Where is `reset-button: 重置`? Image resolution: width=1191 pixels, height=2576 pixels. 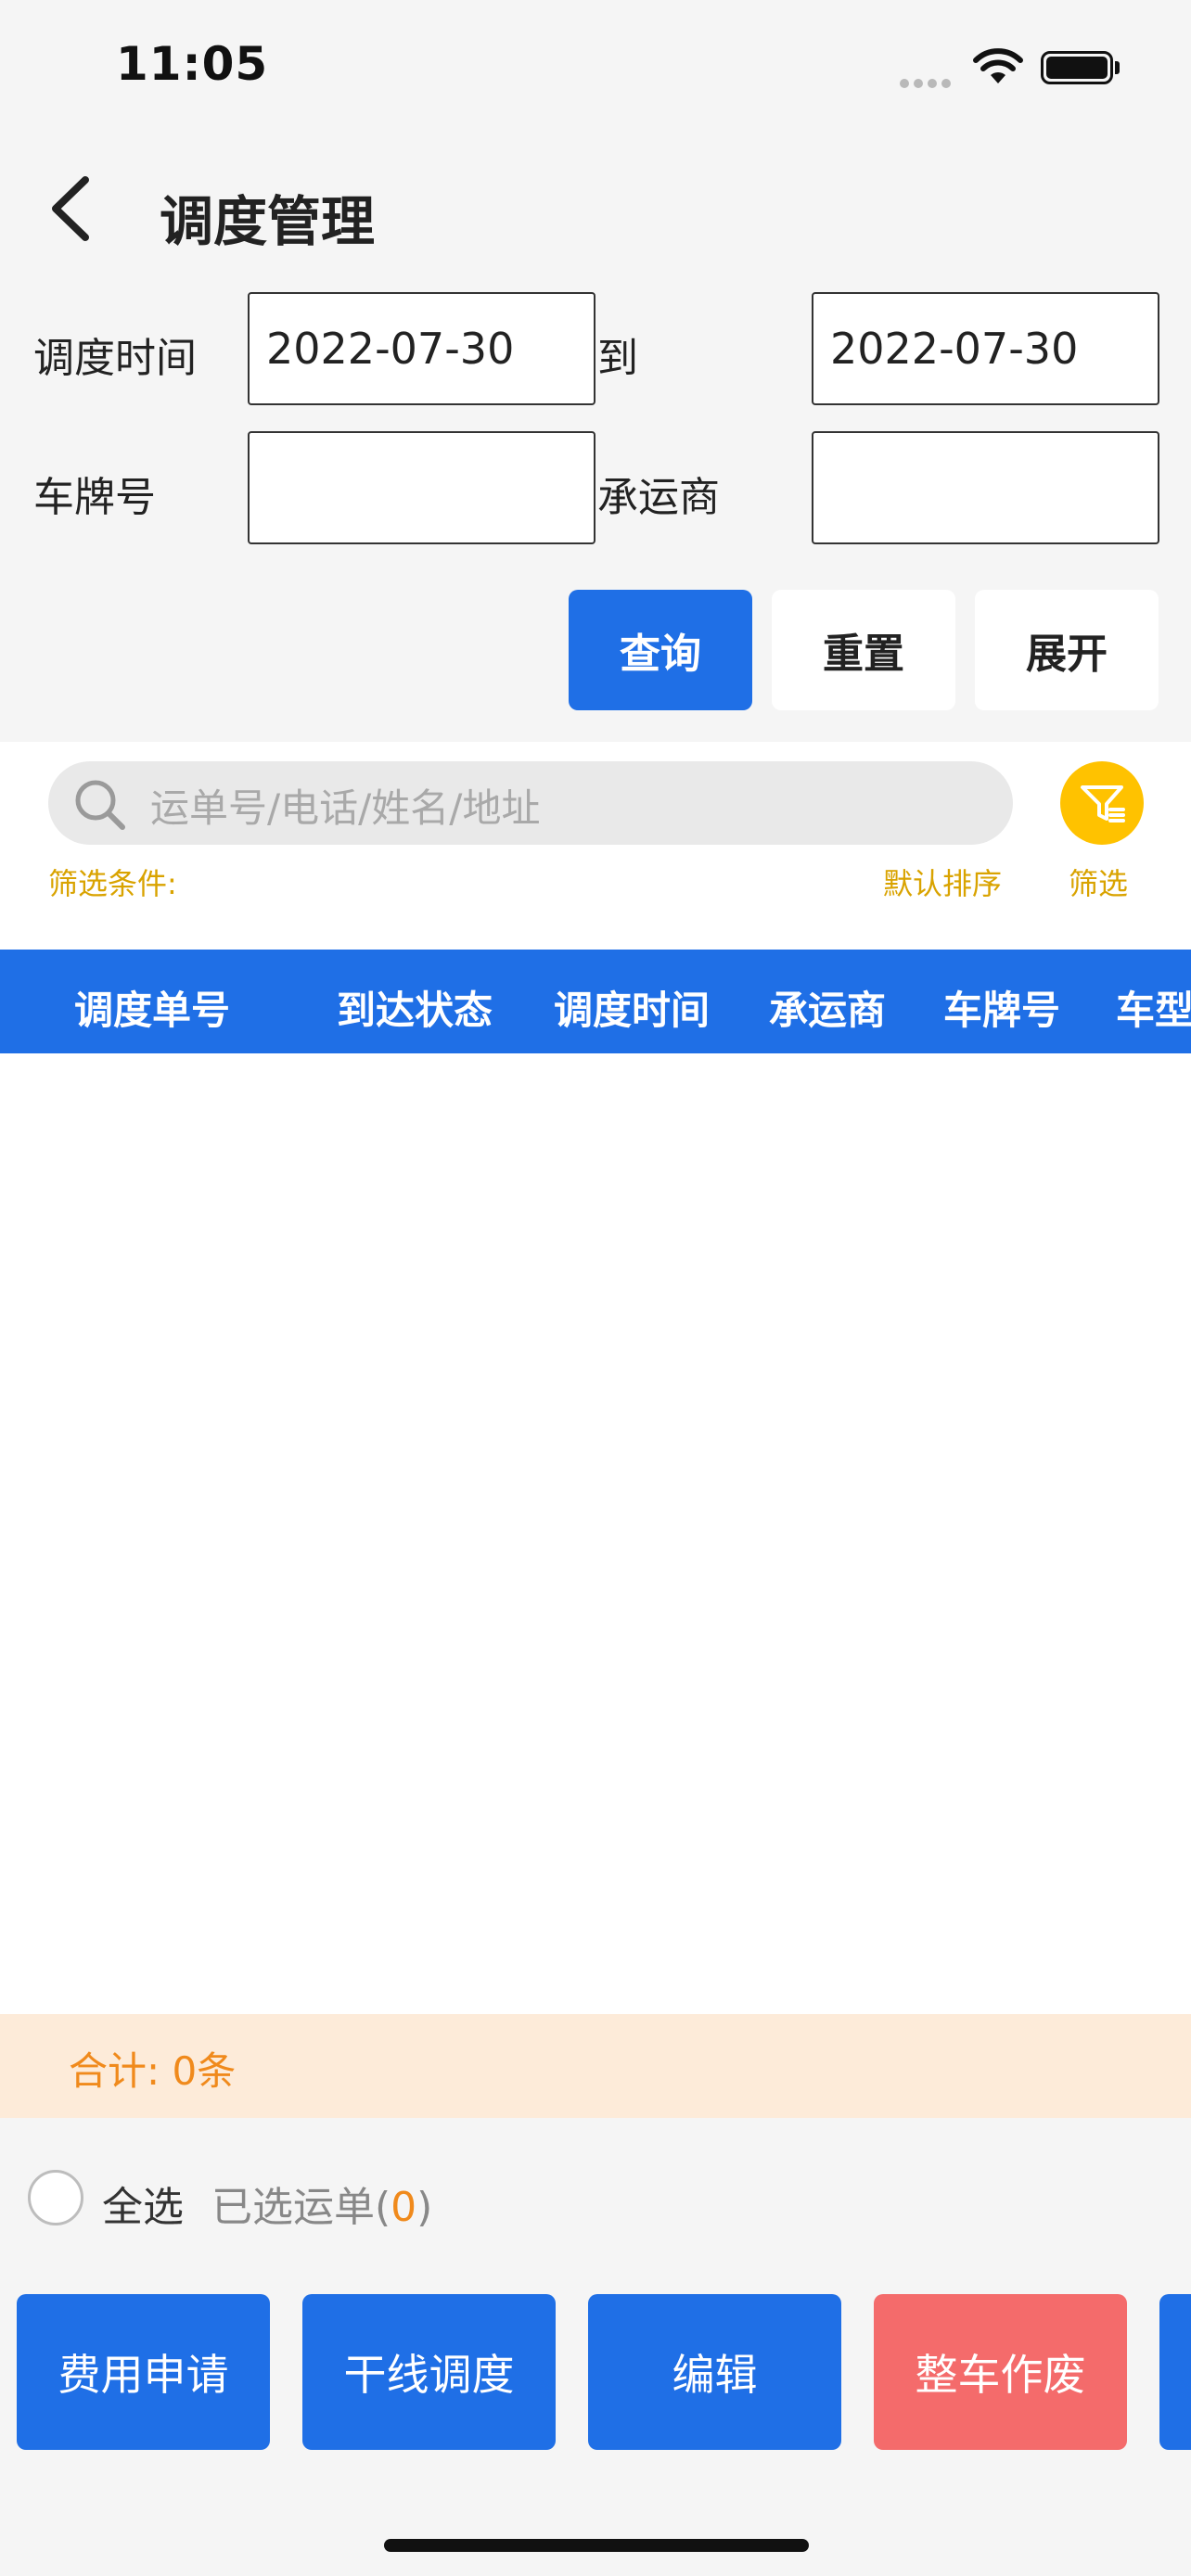
reset-button: 重置 is located at coordinates (863, 650).